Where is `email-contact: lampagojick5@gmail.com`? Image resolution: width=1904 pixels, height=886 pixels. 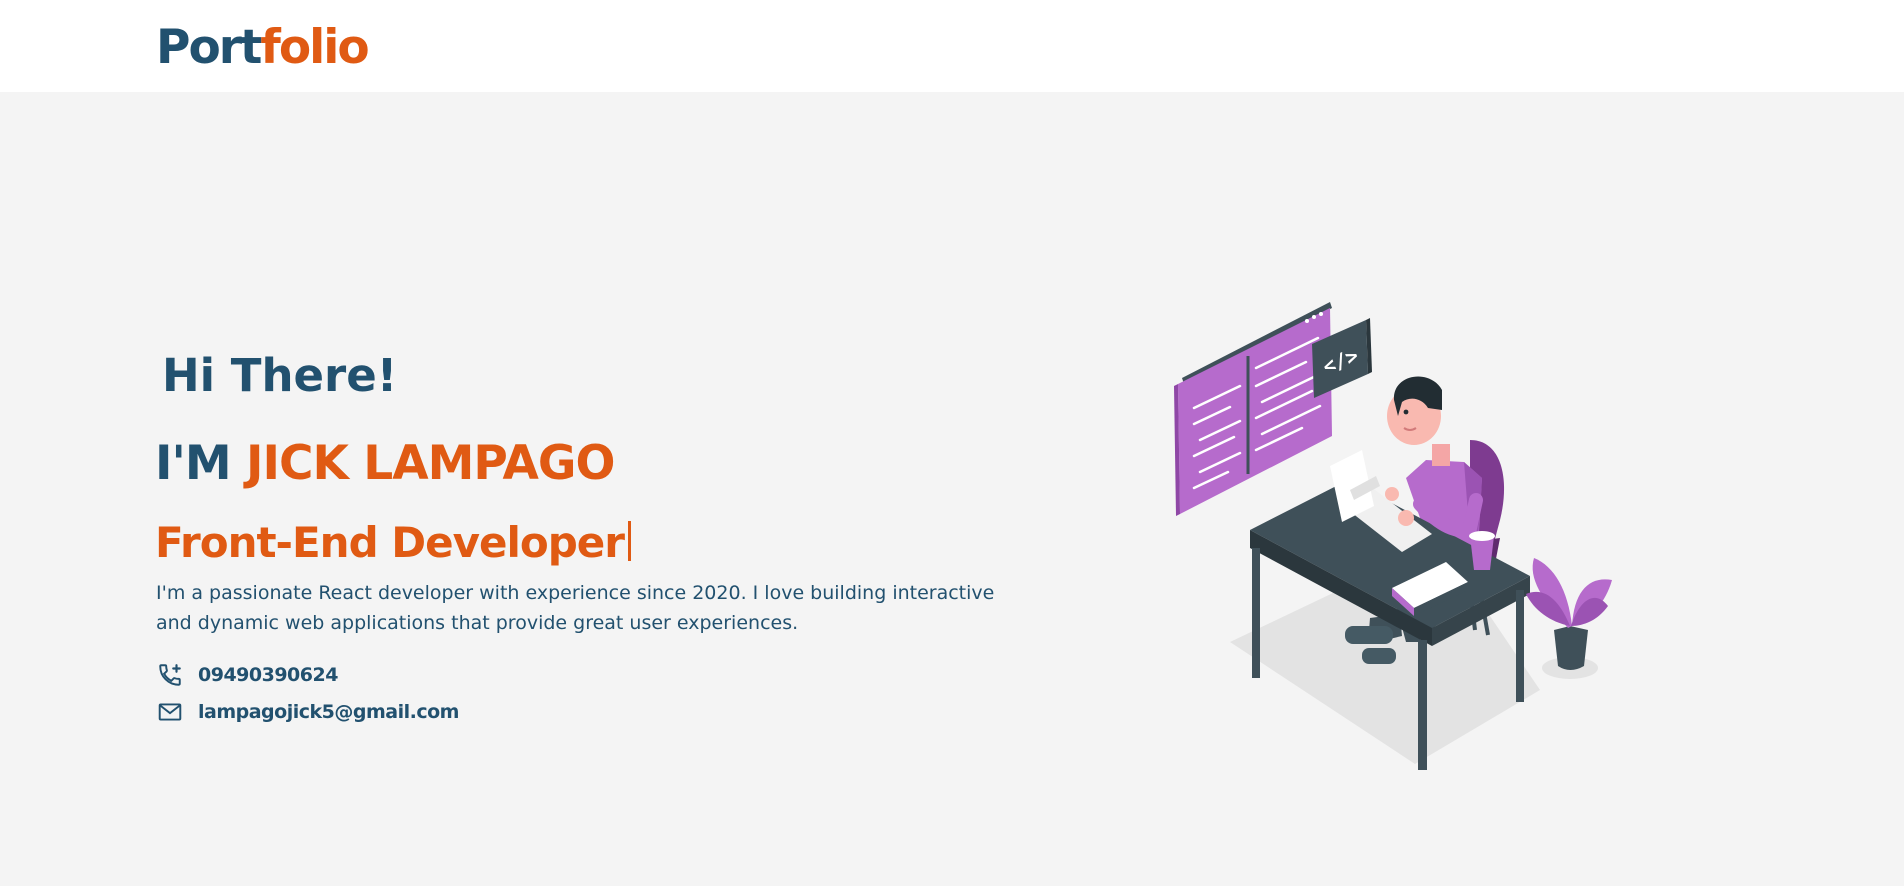 email-contact: lampagojick5@gmail.com is located at coordinates (307, 712).